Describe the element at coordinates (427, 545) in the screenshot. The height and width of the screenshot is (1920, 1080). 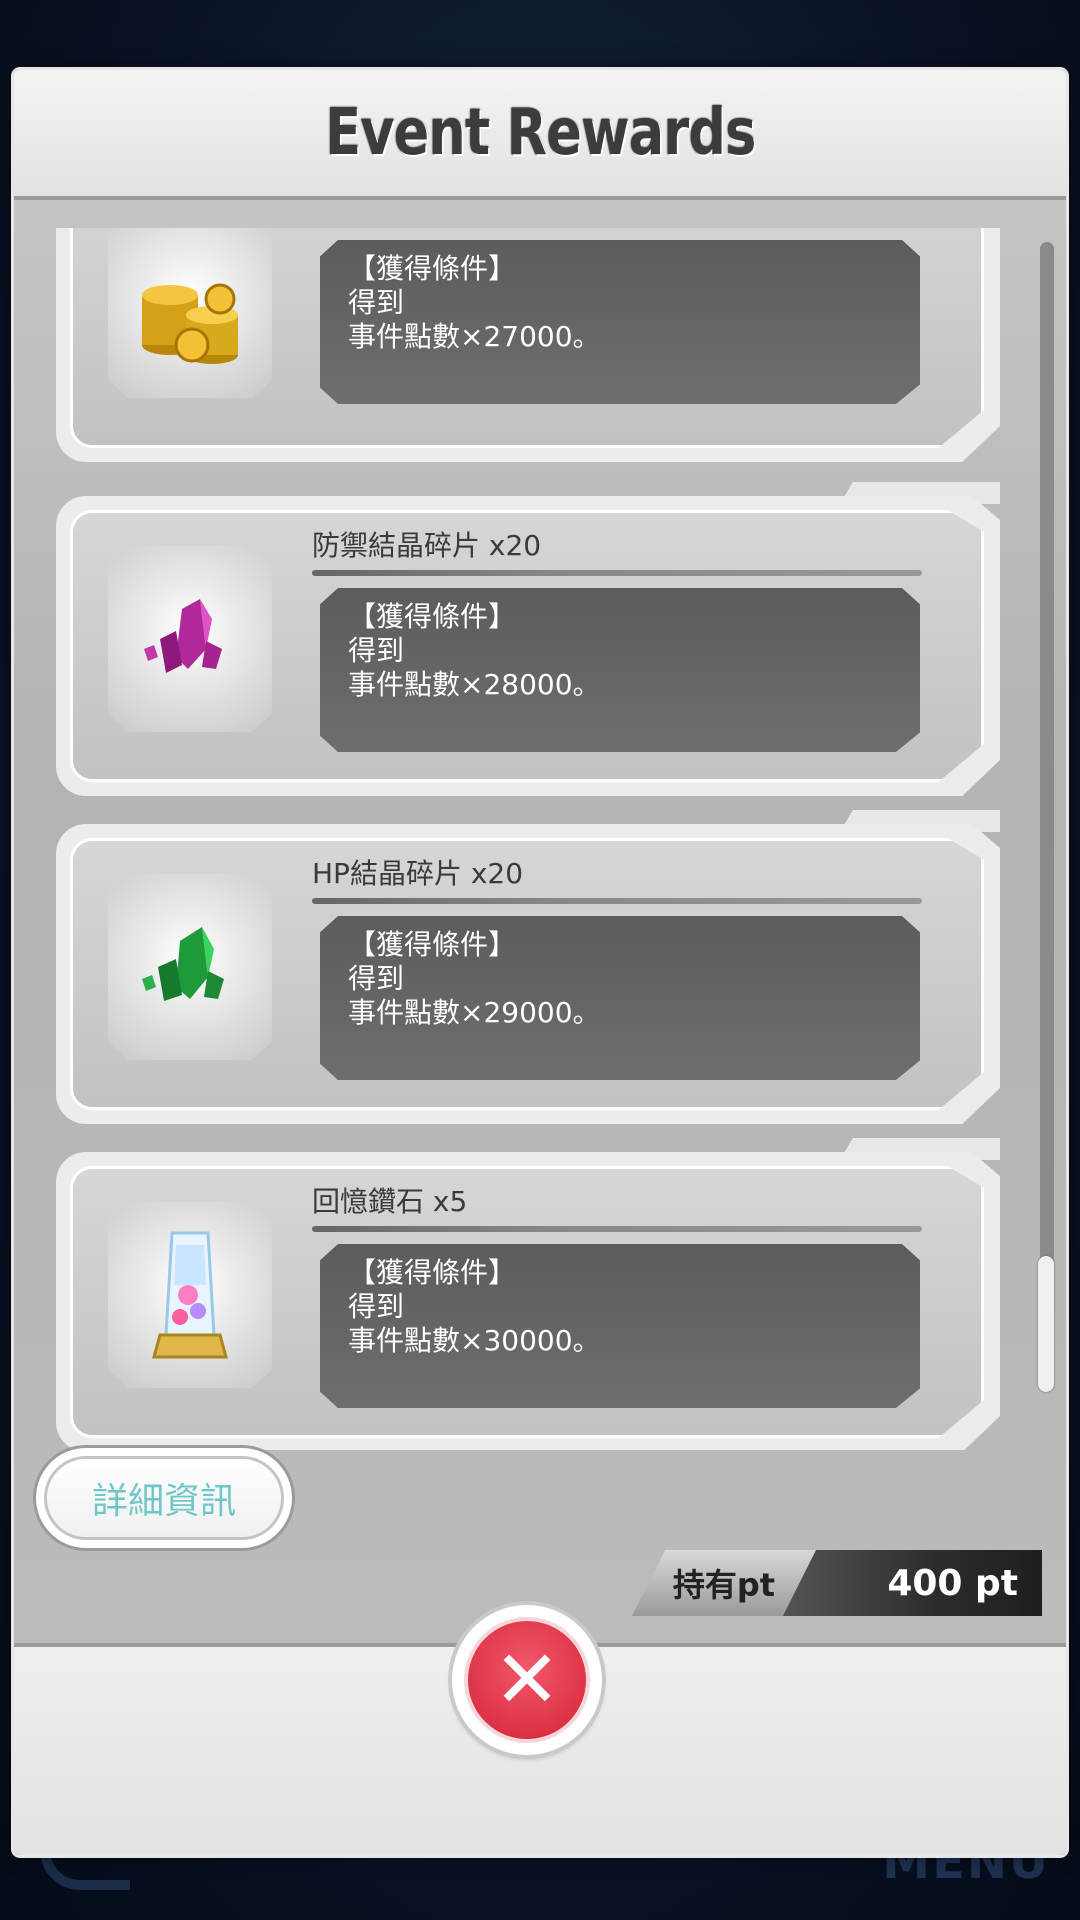
I see `reward-name: 防禦結晶碎片 x20` at that location.